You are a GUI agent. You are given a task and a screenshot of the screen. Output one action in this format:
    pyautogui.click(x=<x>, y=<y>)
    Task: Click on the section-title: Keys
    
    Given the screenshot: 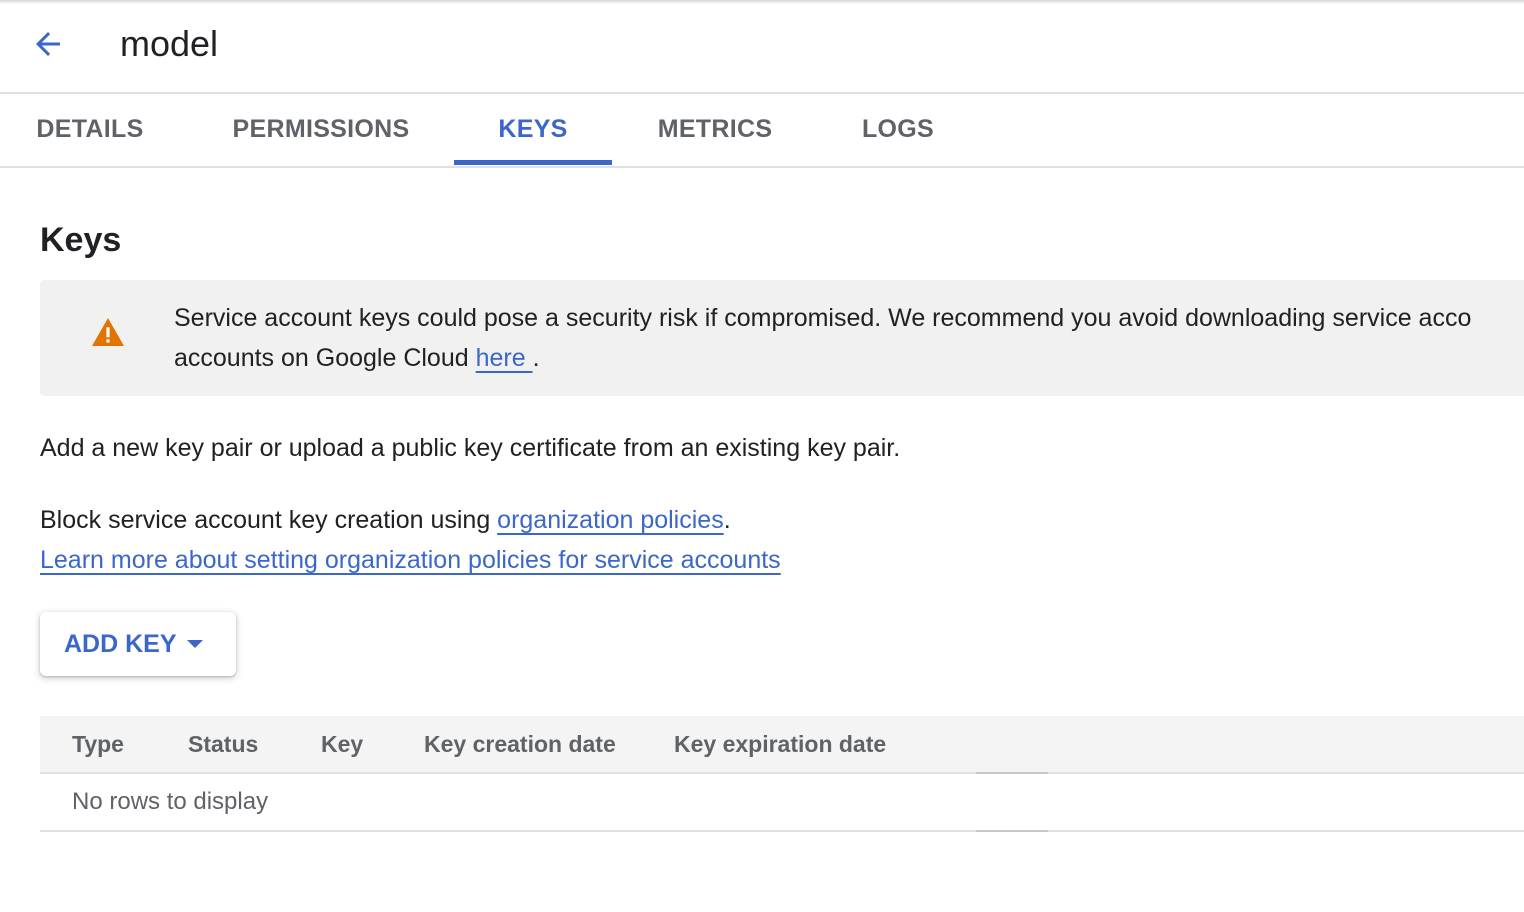 What is the action you would take?
    pyautogui.click(x=81, y=240)
    